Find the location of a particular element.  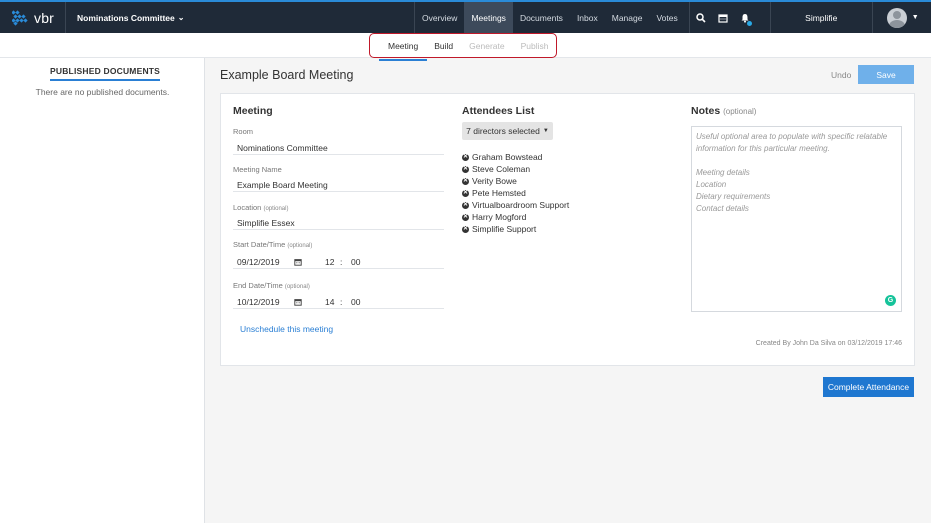

attendee-name: Virtualboardroom Support is located at coordinates (521, 205).